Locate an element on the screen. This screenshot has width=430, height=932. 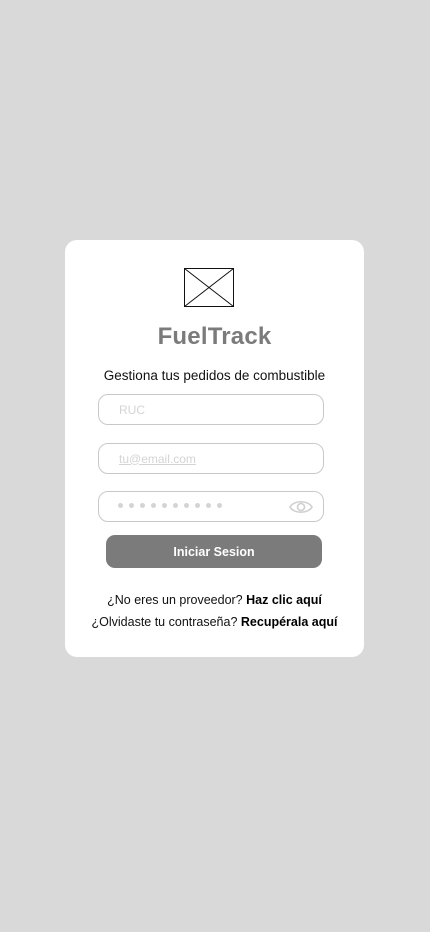
forgot-password-text: ¿Olvidaste tu contraseña? is located at coordinates (164, 622).